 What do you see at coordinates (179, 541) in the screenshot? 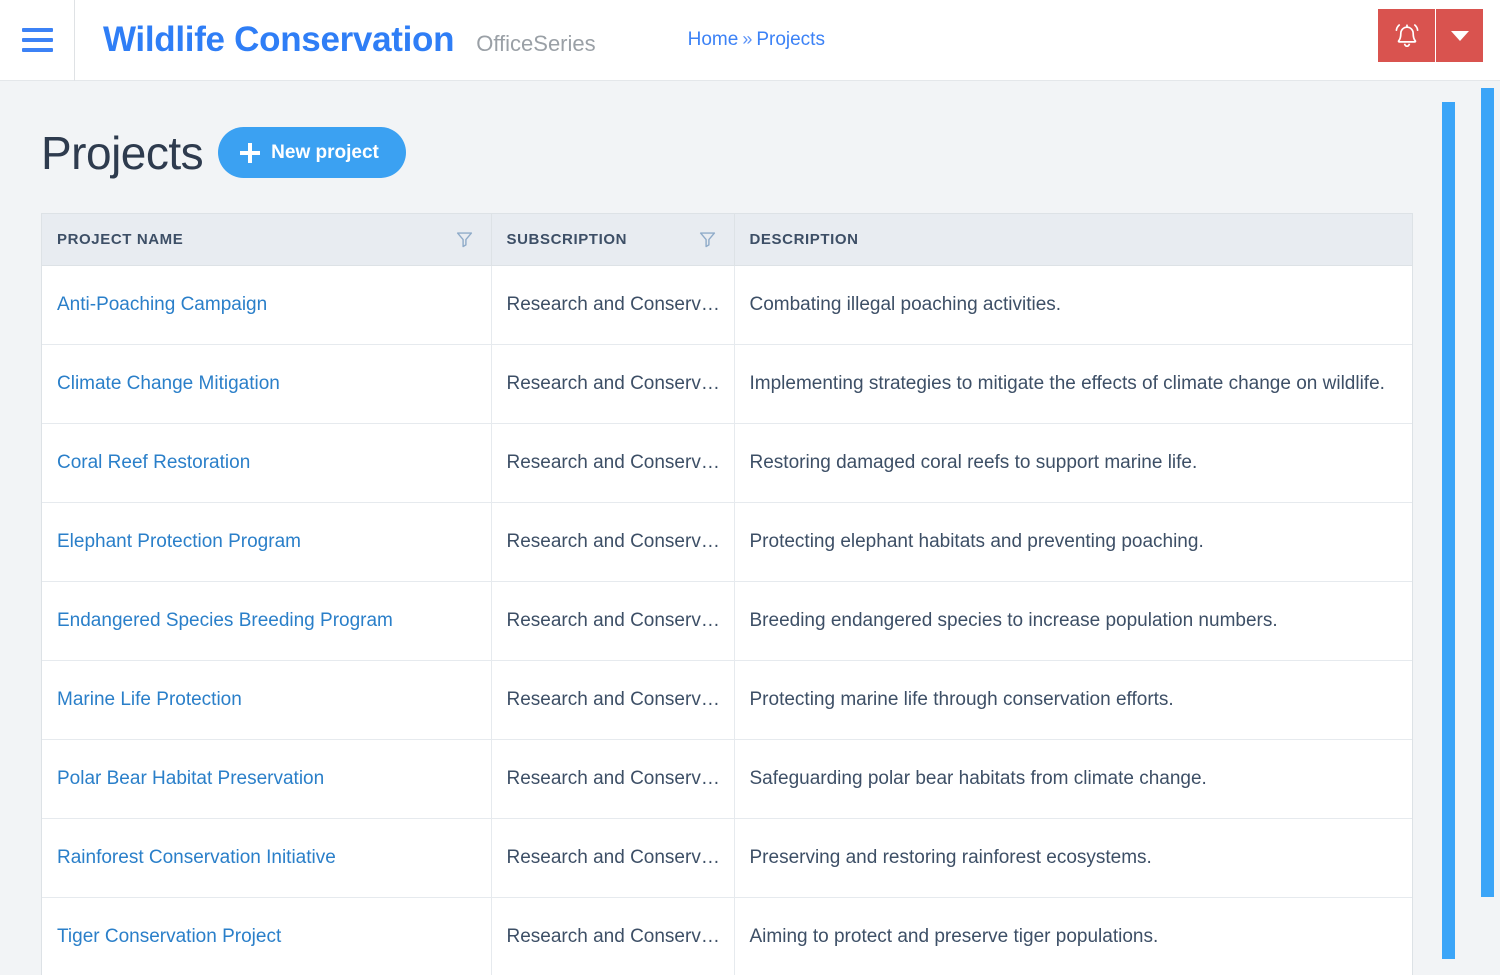
I see `project-name-link: Elephant Protection Program` at bounding box center [179, 541].